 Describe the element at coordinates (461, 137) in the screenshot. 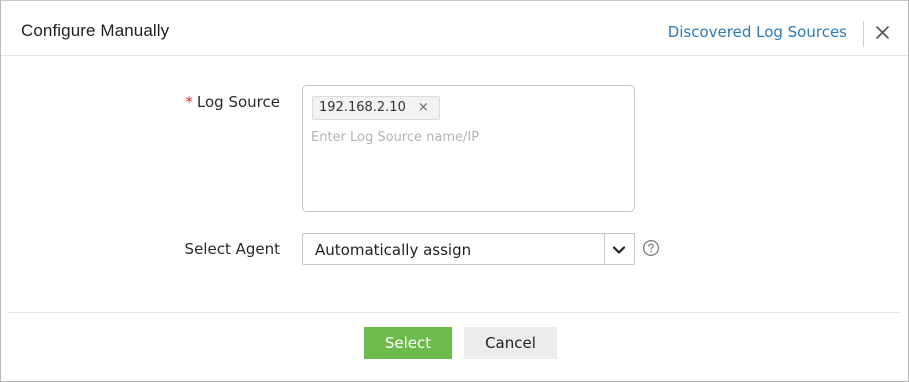

I see `log-source-input` at that location.